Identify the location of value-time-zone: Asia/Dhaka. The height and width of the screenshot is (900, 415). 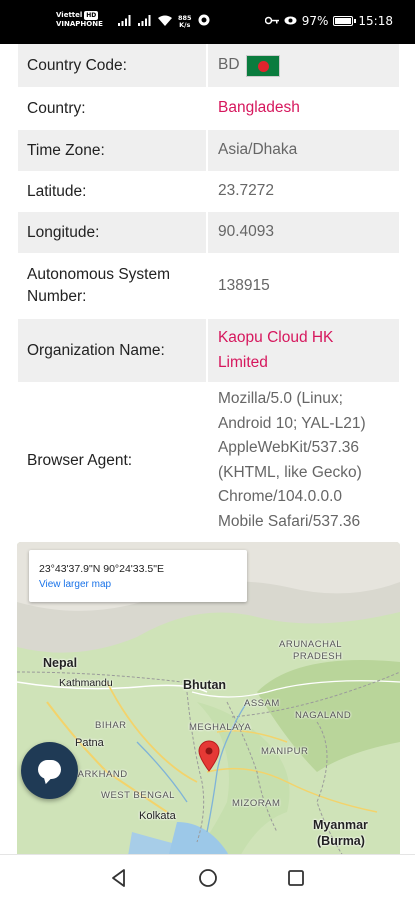
(258, 150).